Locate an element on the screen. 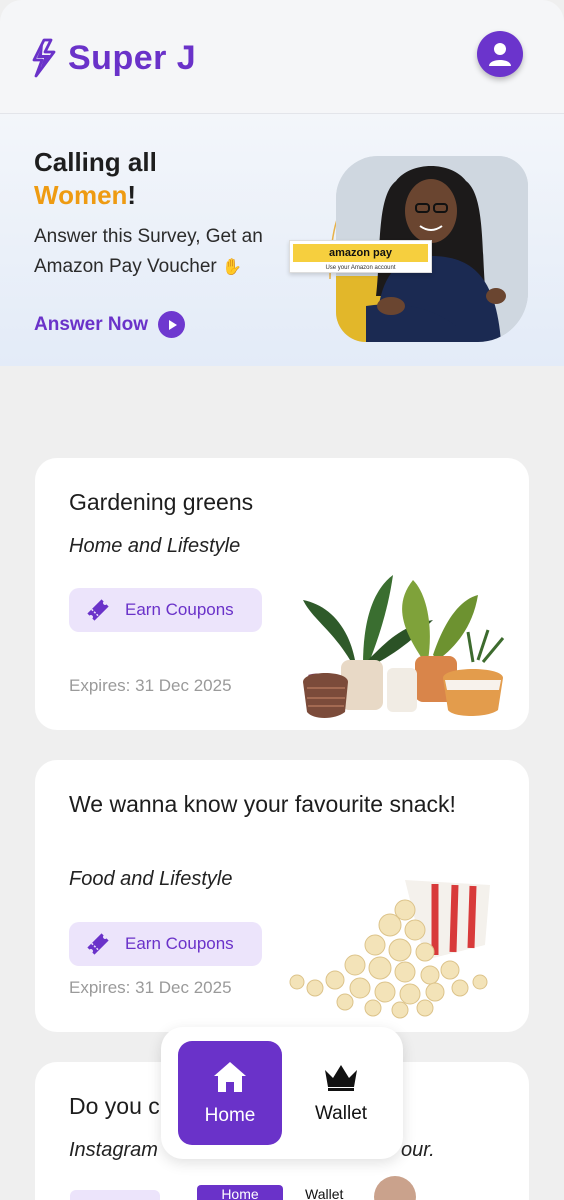 This screenshot has width=564, height=1200. amazon-pay-logo: amazon pay is located at coordinates (360, 253).